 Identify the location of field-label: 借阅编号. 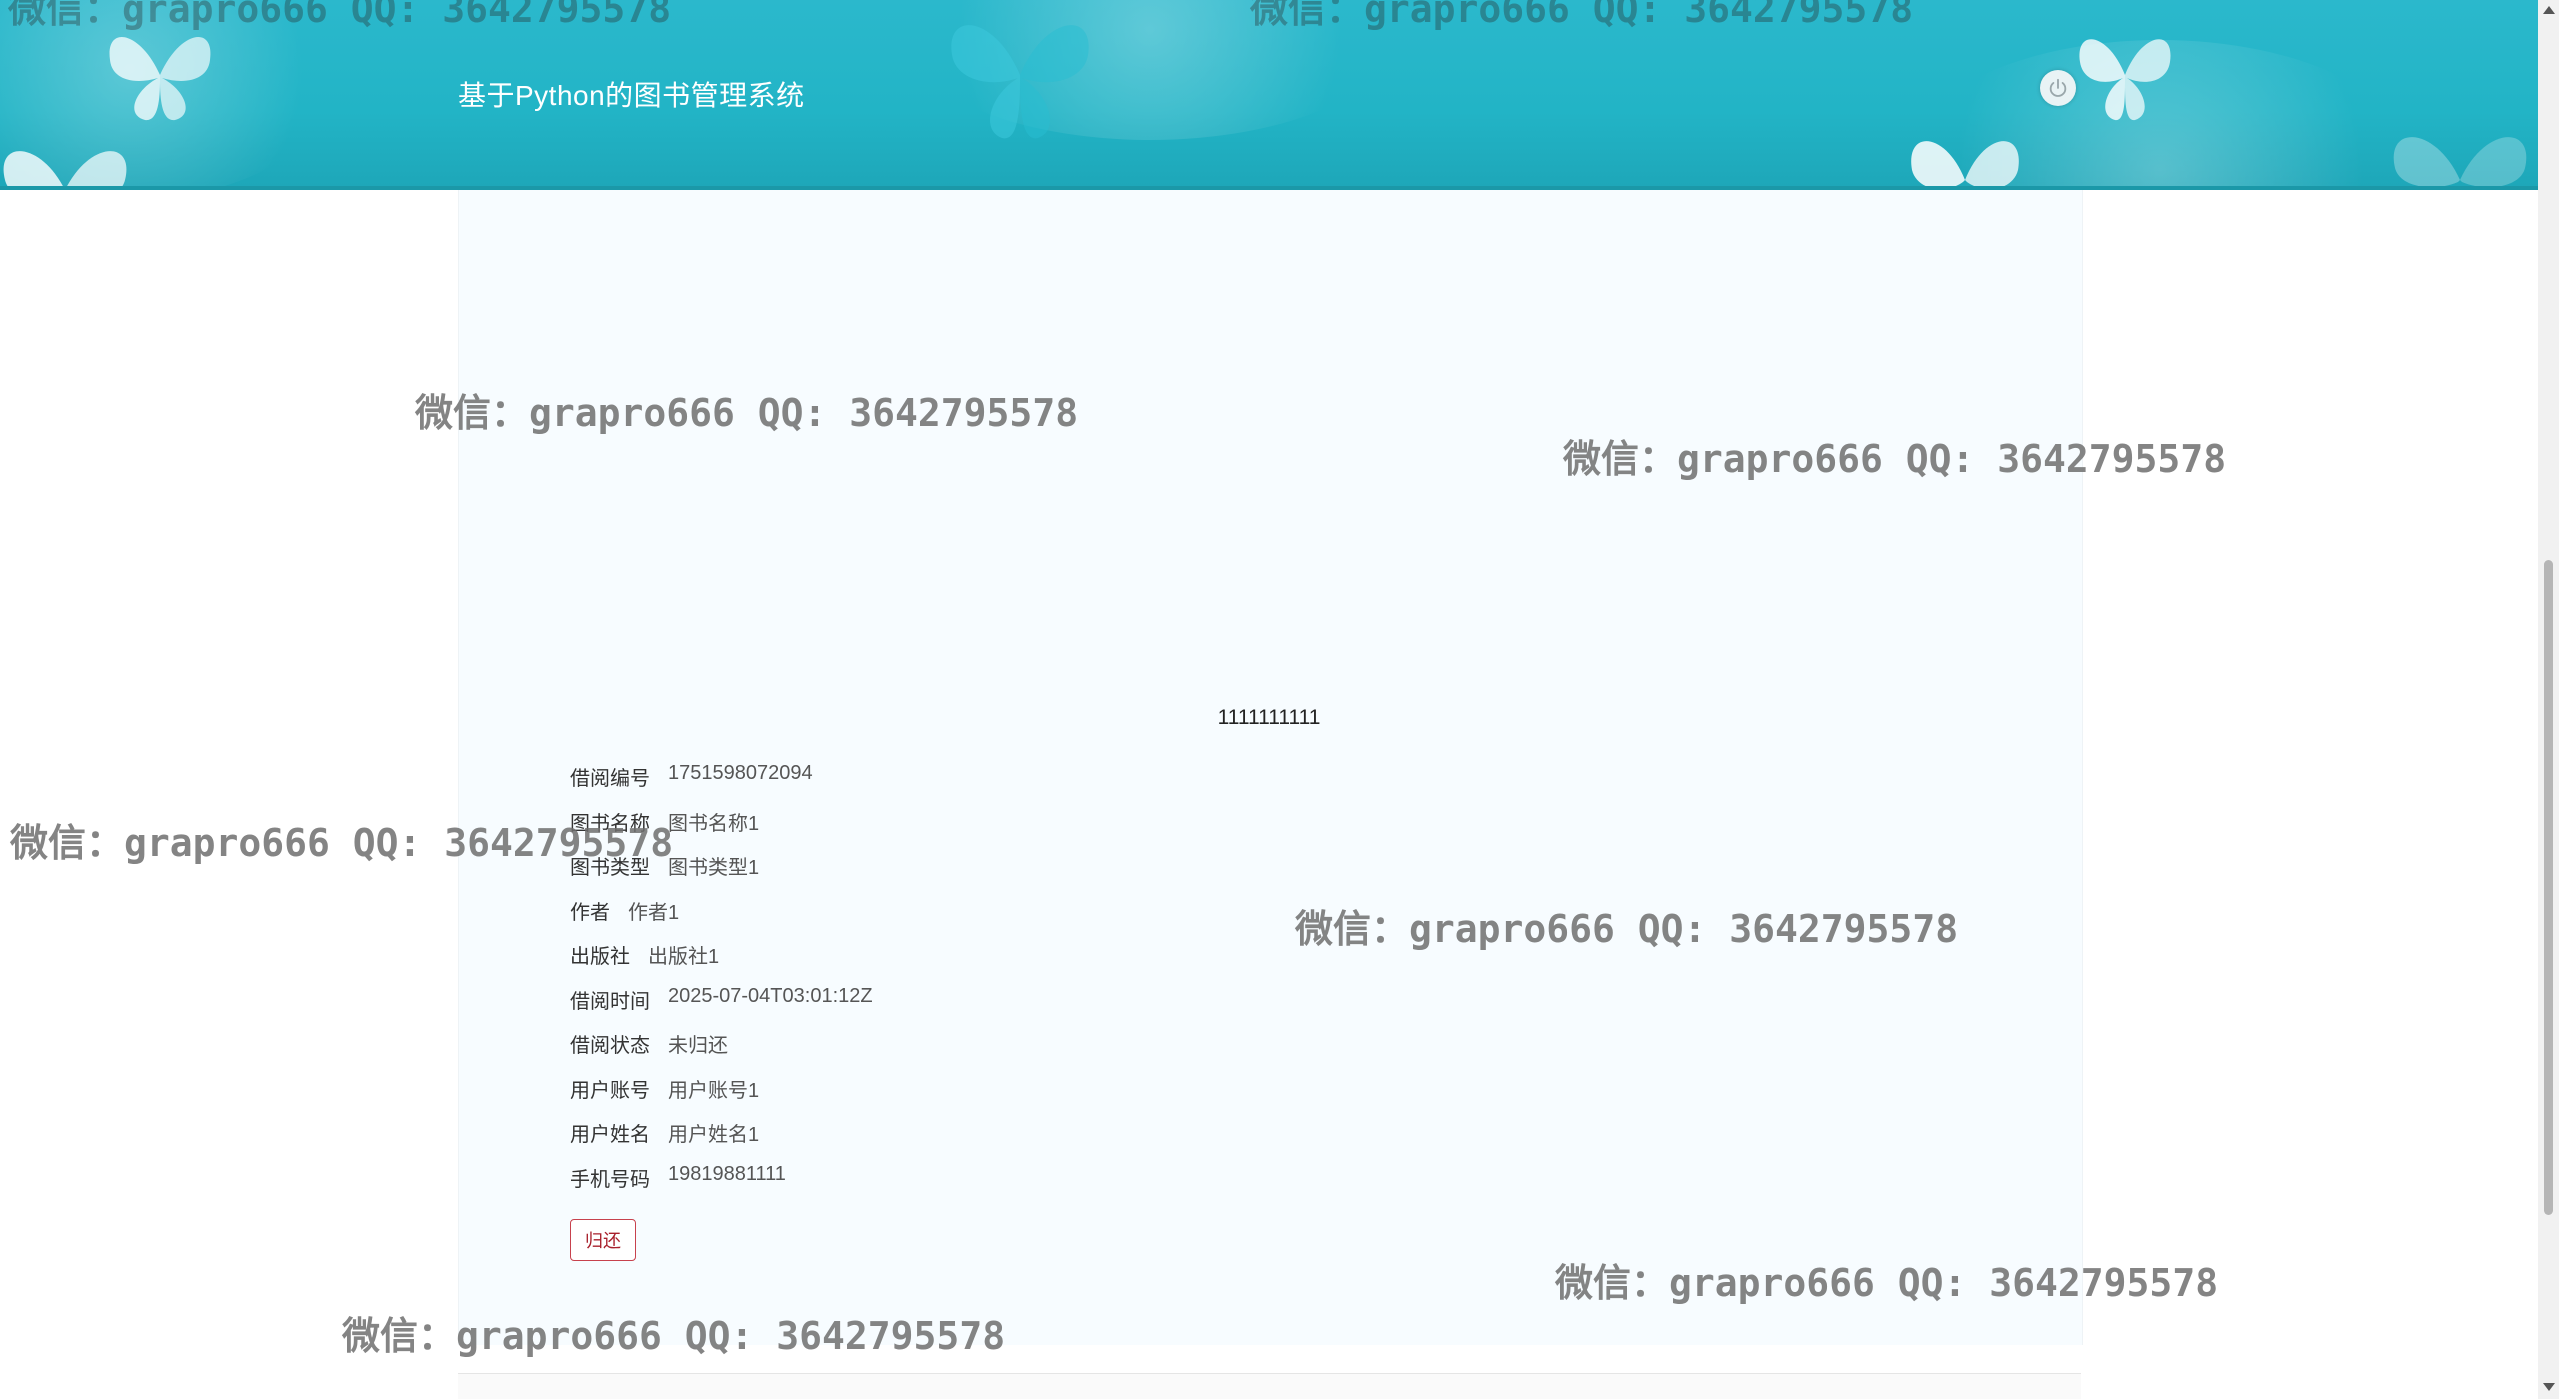
(610, 779).